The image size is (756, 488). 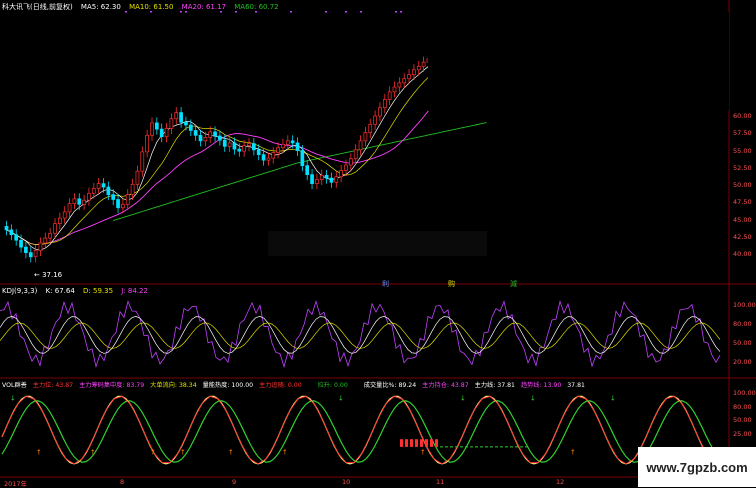 I want to click on signal-dots-row, so click(x=263, y=12).